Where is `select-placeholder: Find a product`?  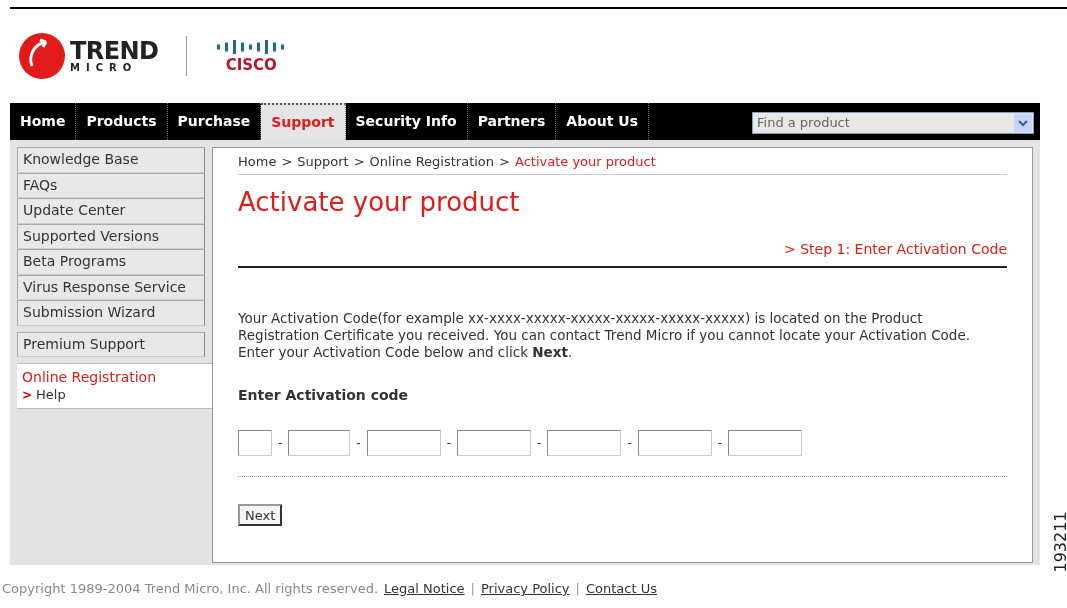
select-placeholder: Find a product is located at coordinates (803, 123).